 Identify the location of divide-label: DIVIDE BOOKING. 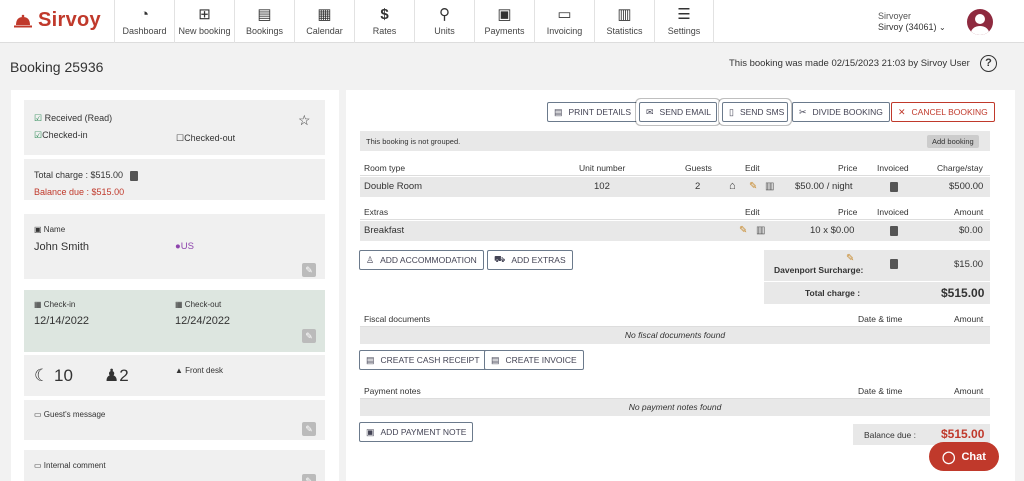
(847, 112).